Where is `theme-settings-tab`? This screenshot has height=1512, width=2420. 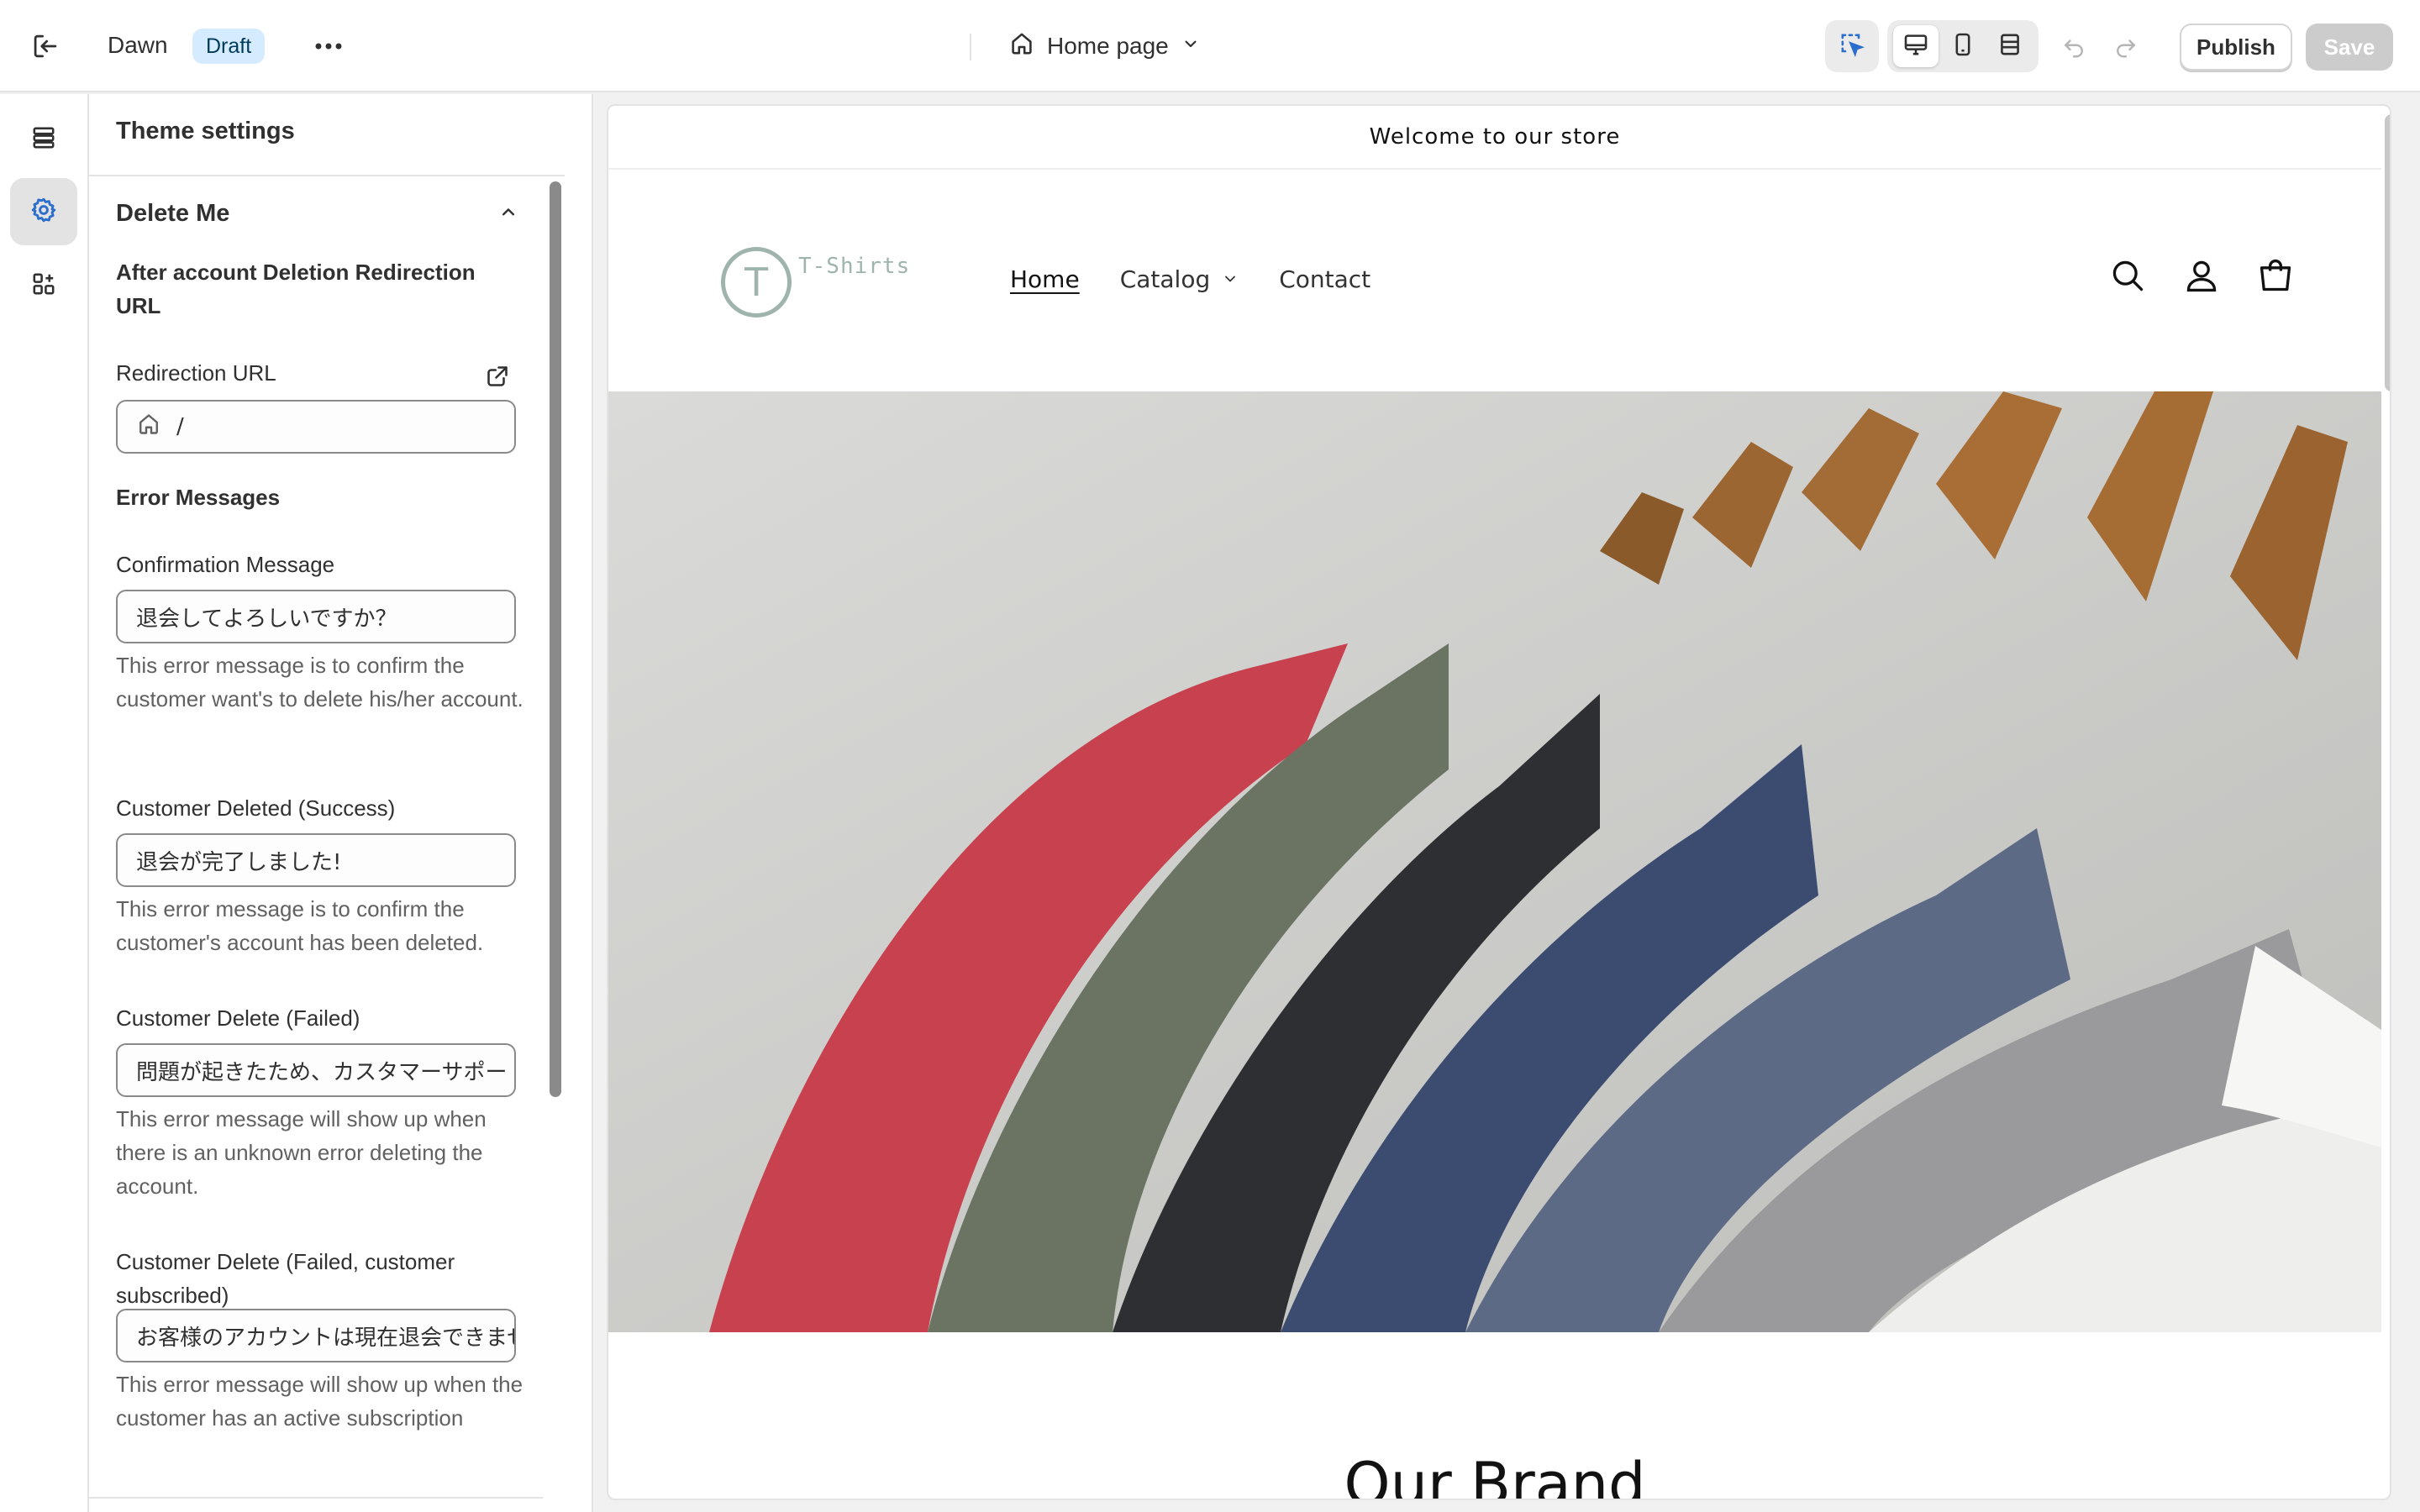
theme-settings-tab is located at coordinates (43, 211).